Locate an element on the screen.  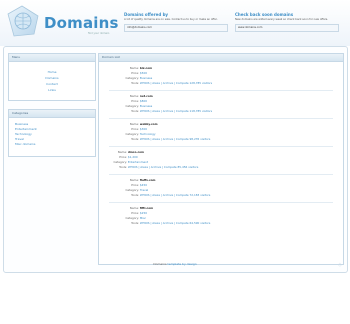
menu-item-links: Links is located at coordinates (52, 90).